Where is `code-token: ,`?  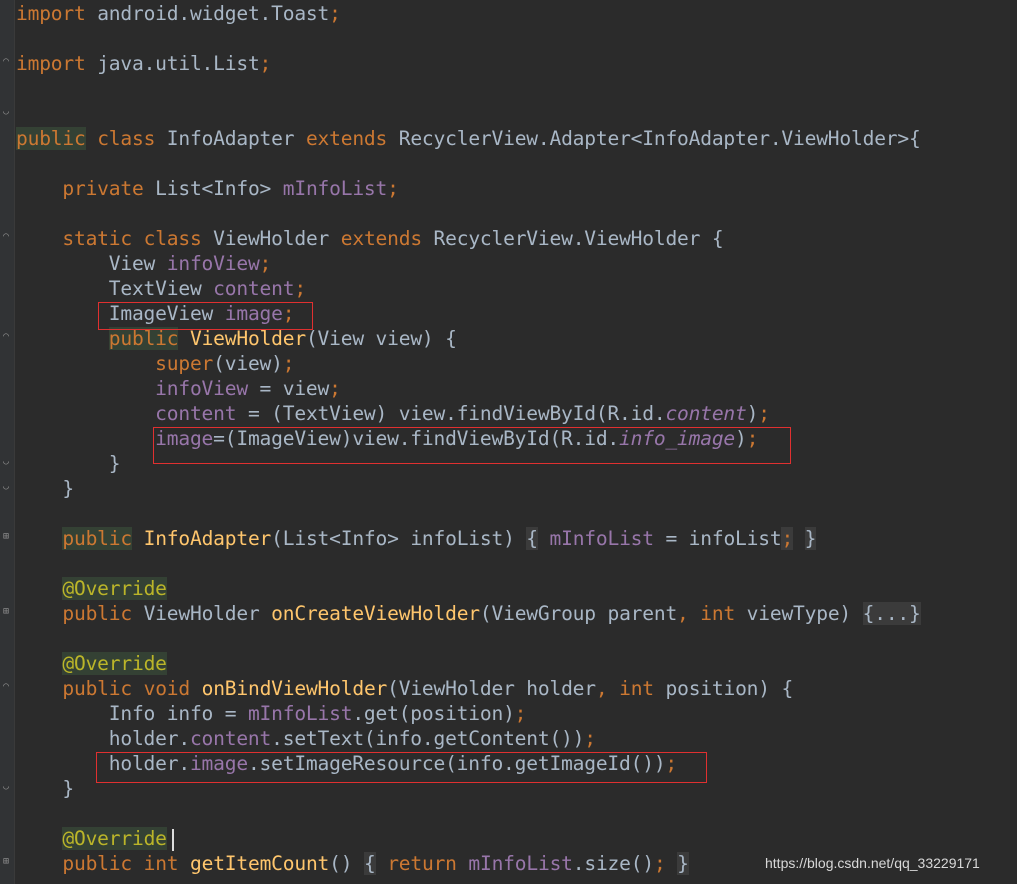
code-token: , is located at coordinates (601, 688).